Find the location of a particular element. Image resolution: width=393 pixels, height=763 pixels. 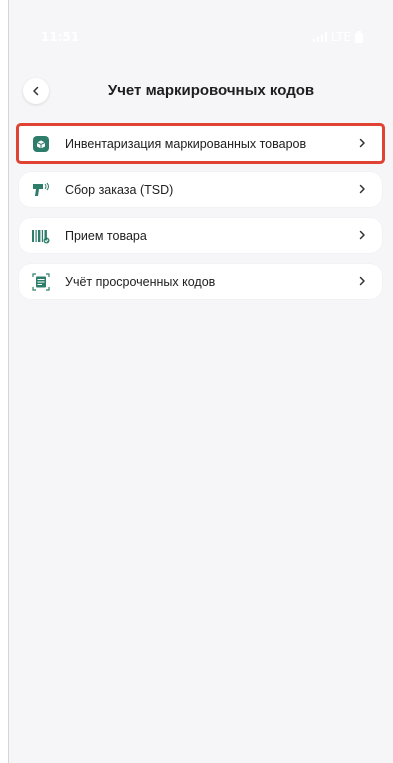

network-type: LTE is located at coordinates (341, 37).